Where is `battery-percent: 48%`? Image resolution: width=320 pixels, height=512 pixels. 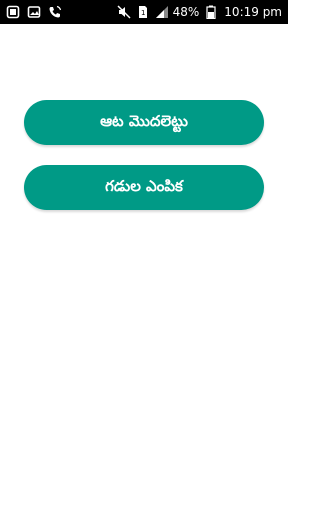 battery-percent: 48% is located at coordinates (186, 12).